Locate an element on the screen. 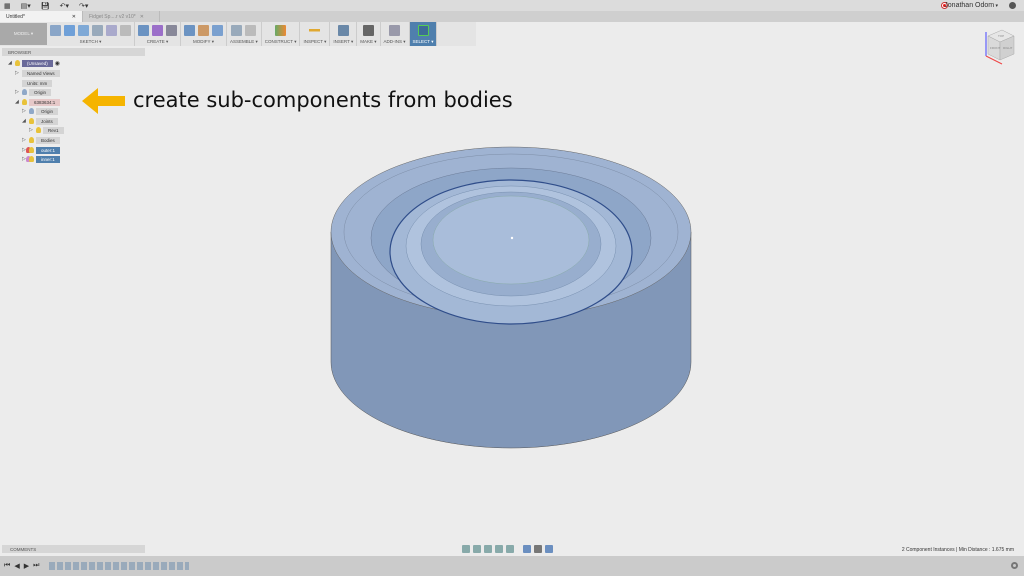 The image size is (1024, 576). help-icon is located at coordinates (1012, 5).